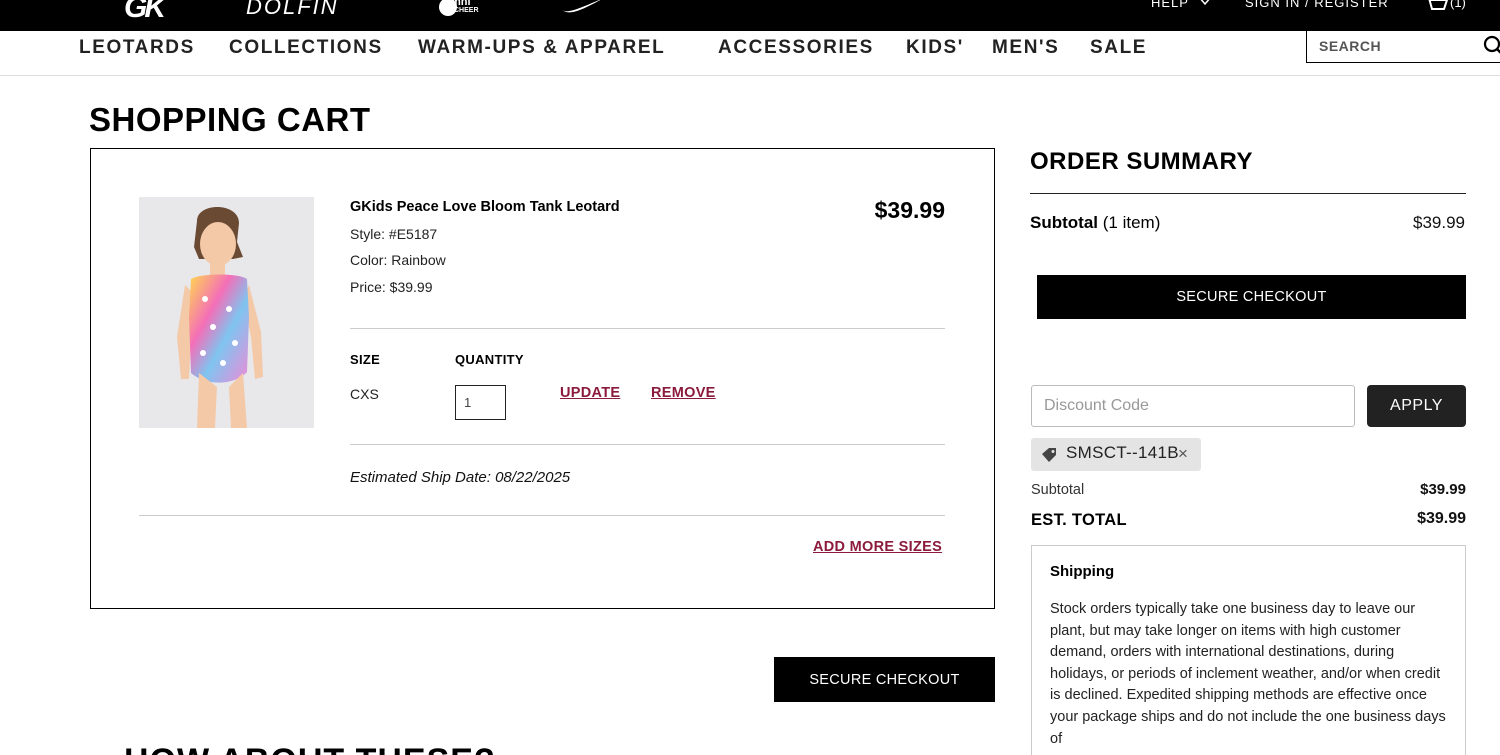  I want to click on add-more-sizes-link: ADD MORE SIZES, so click(877, 547).